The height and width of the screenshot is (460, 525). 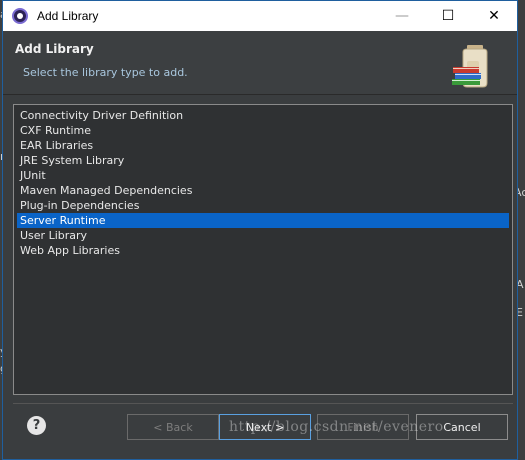 What do you see at coordinates (54, 49) in the screenshot?
I see `banner-title: Add Library` at bounding box center [54, 49].